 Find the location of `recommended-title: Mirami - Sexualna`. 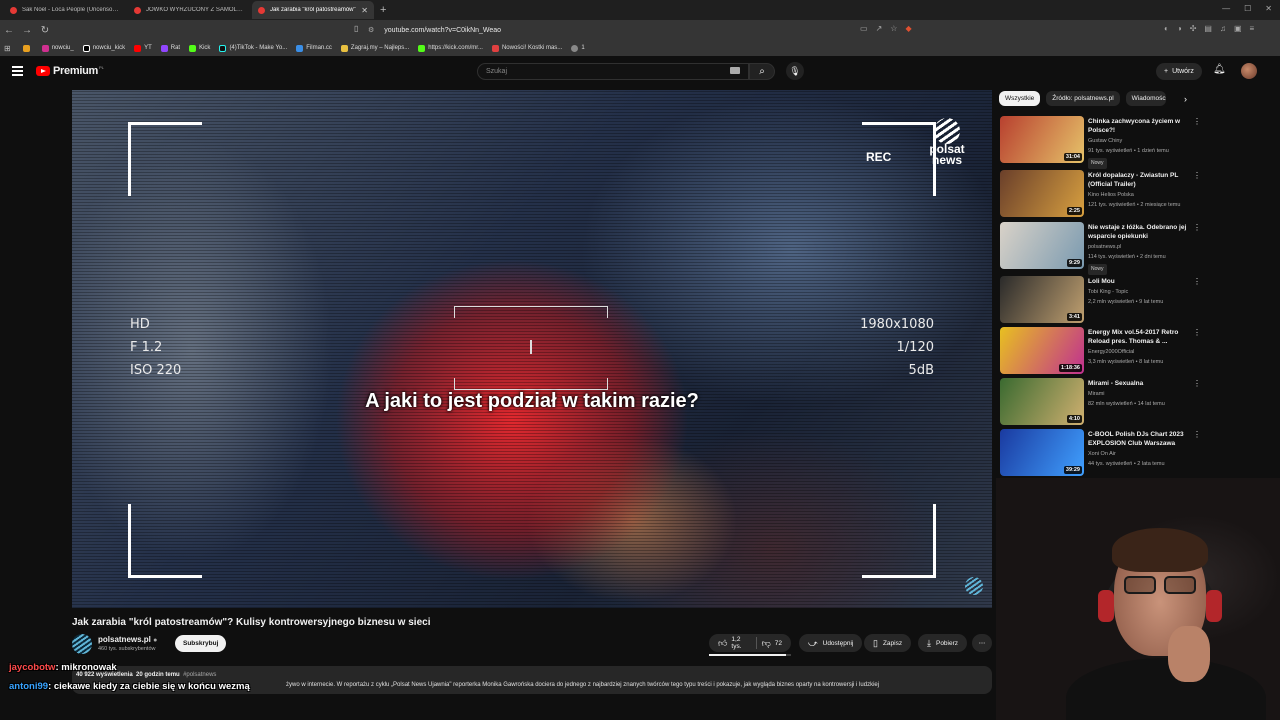

recommended-title: Mirami - Sexualna is located at coordinates (1140, 383).